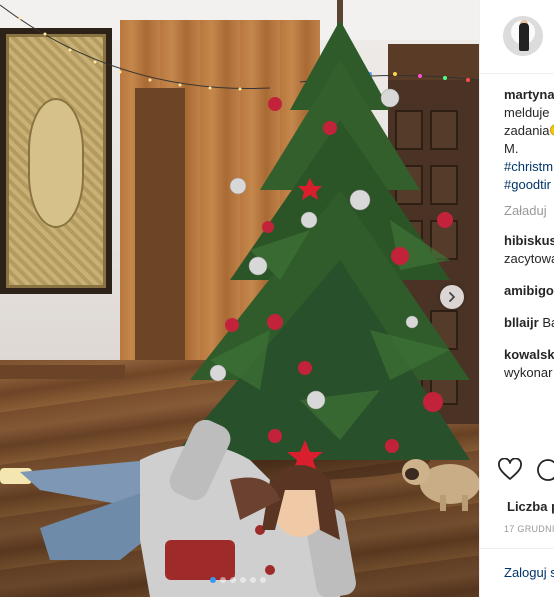  Describe the element at coordinates (238, 580) in the screenshot. I see `carousel-indicators` at that location.